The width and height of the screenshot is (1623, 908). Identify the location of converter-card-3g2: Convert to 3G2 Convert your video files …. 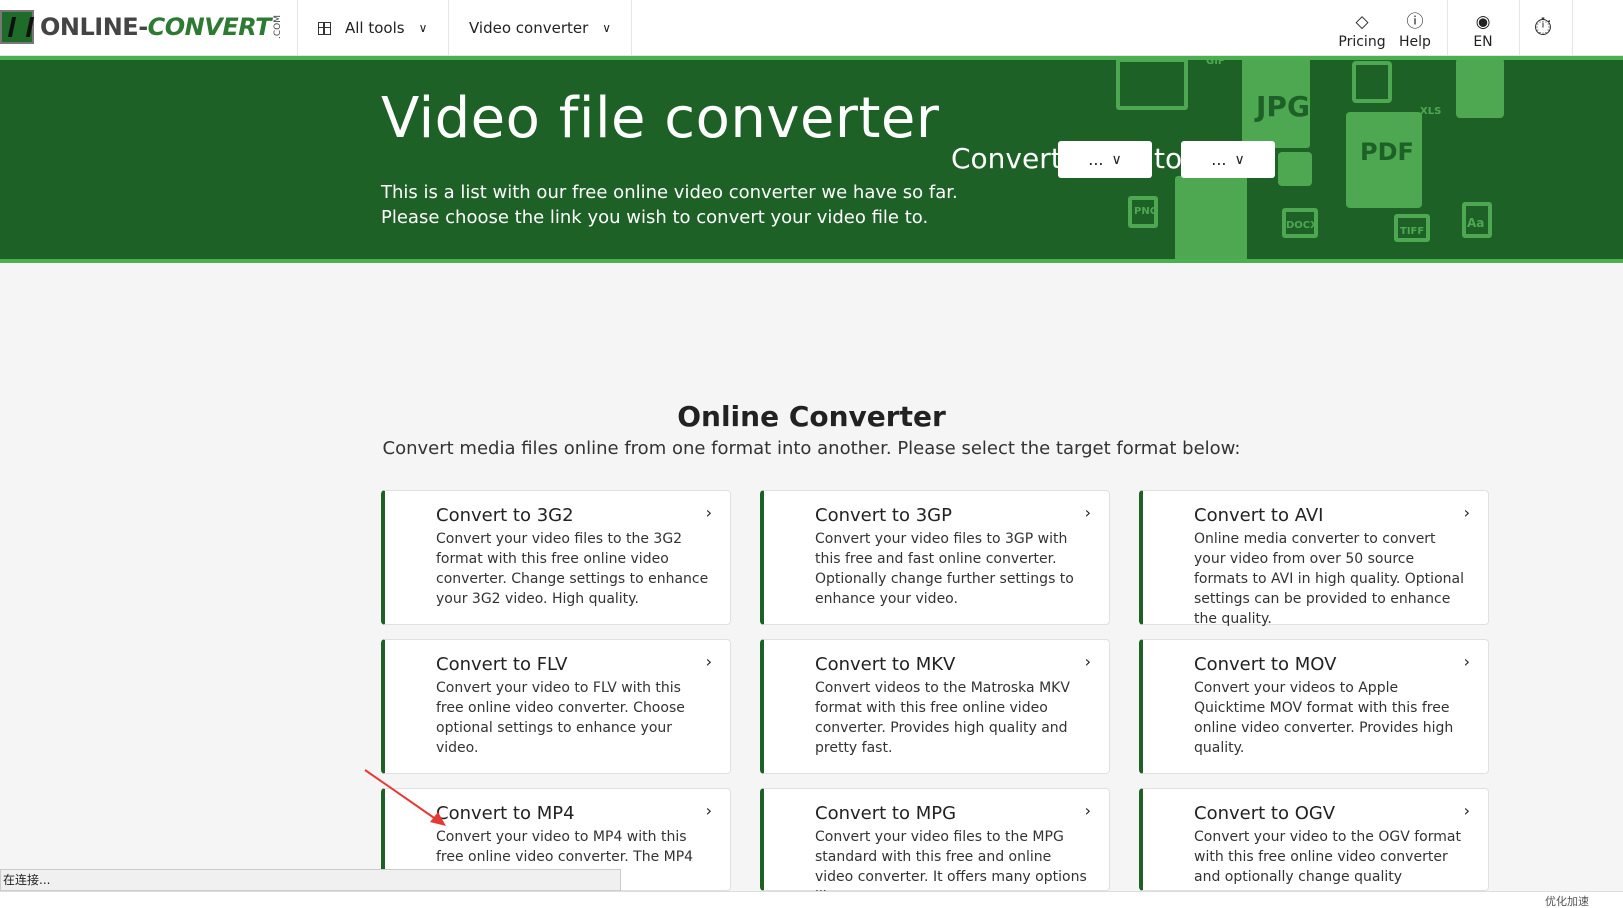
(556, 557).